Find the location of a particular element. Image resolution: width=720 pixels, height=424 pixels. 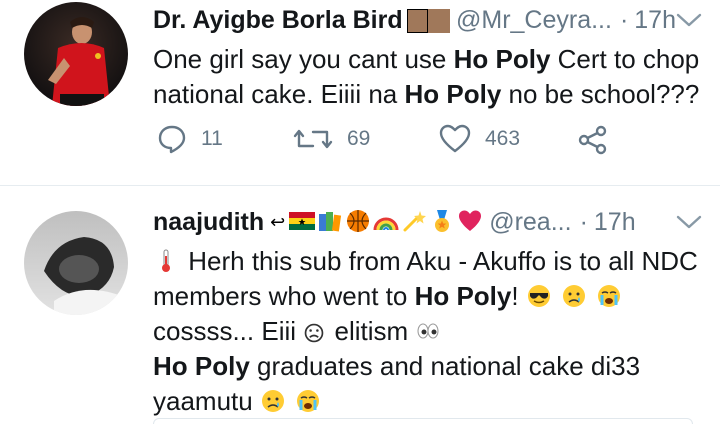

share-icon is located at coordinates (593, 140).